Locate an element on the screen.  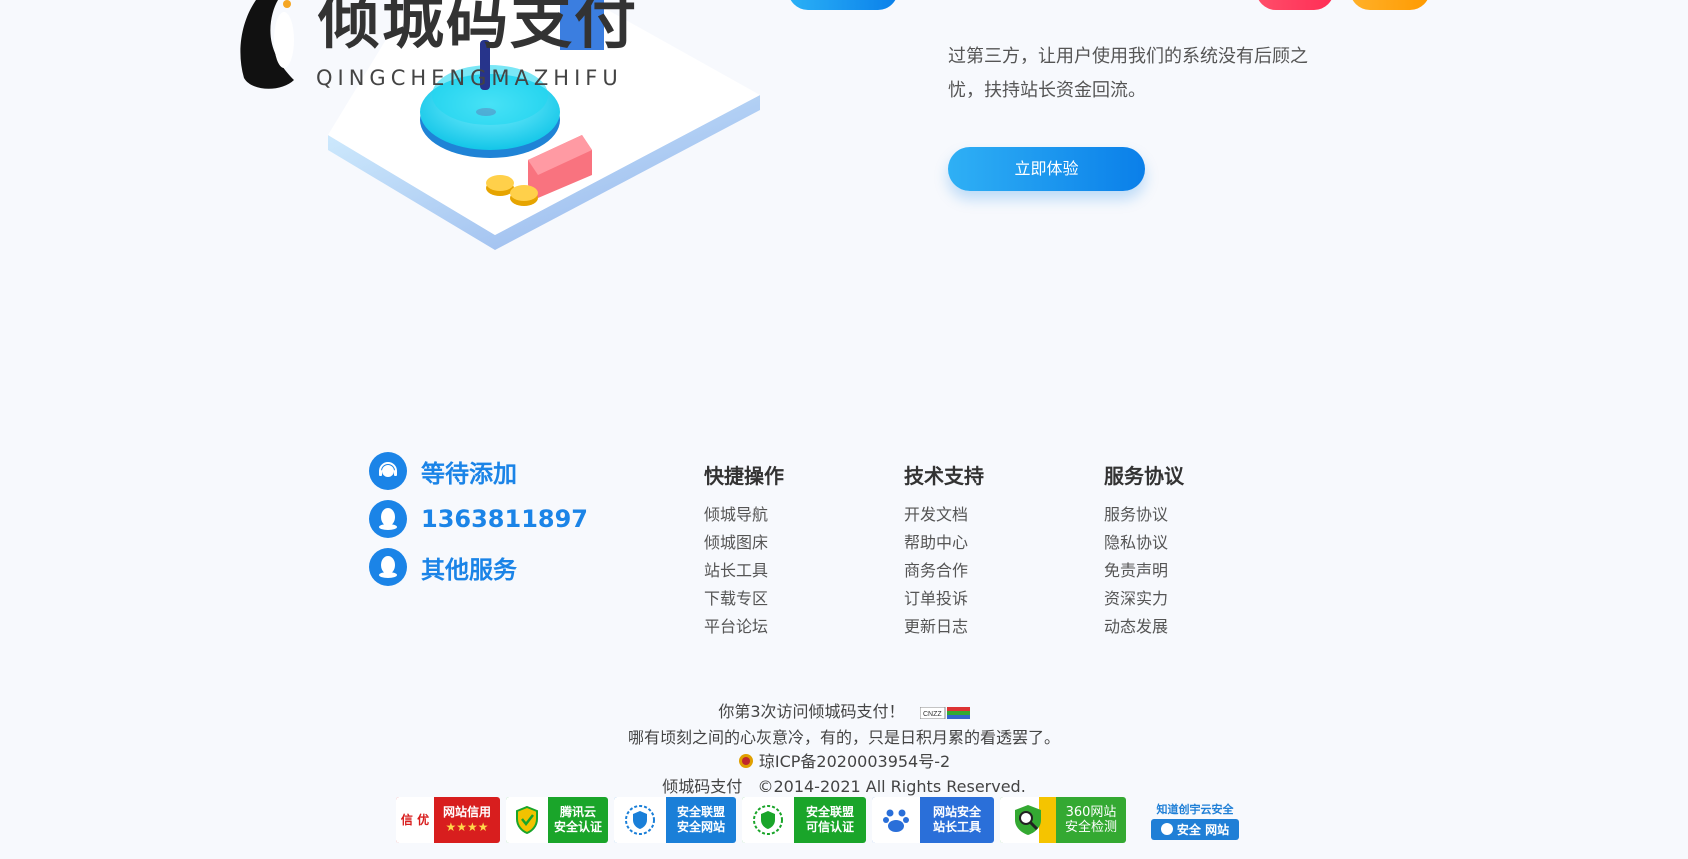
top-nav-button-blue is located at coordinates (843, 5).